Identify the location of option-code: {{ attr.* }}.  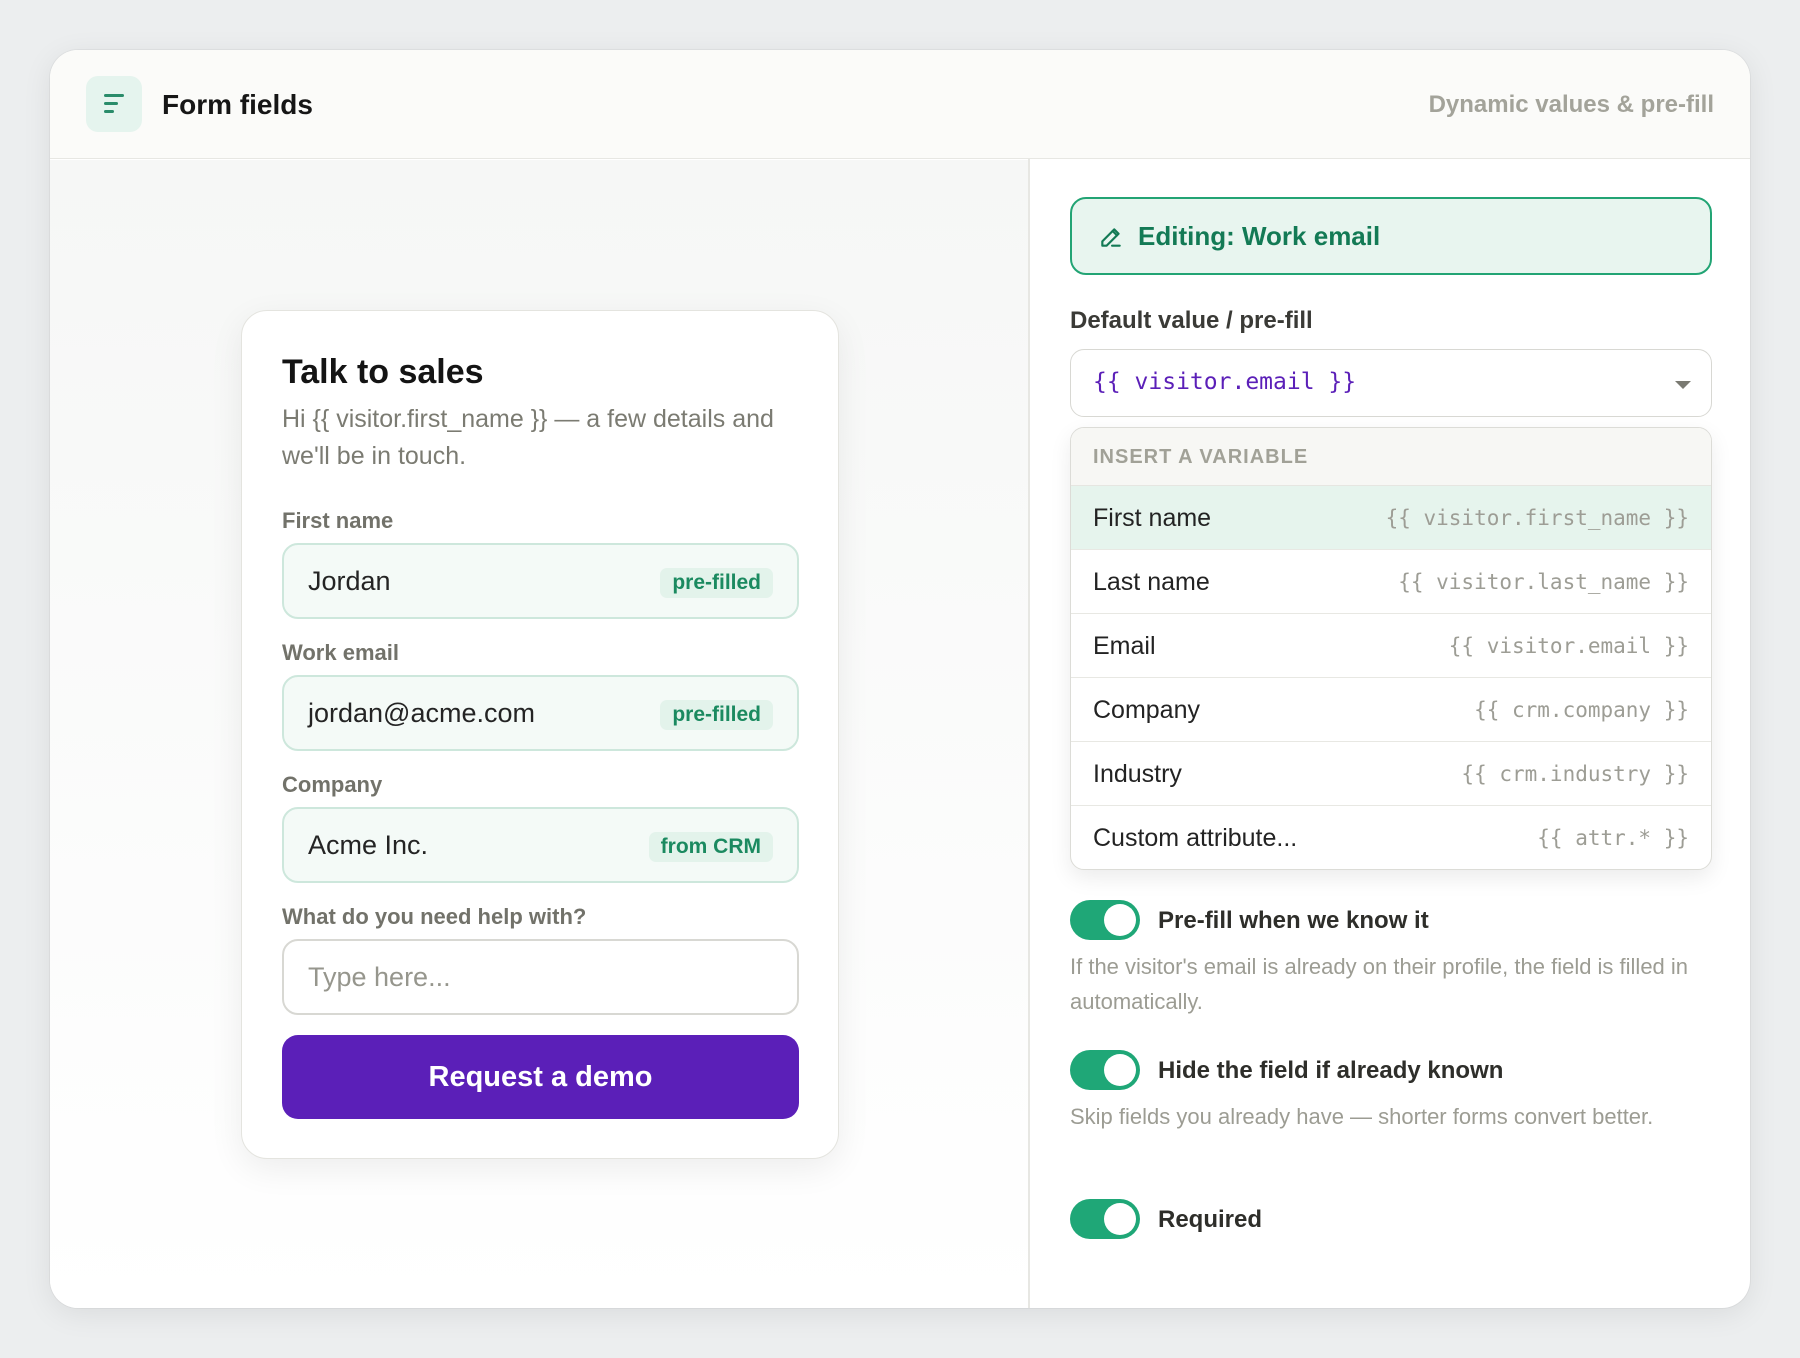
(1613, 838).